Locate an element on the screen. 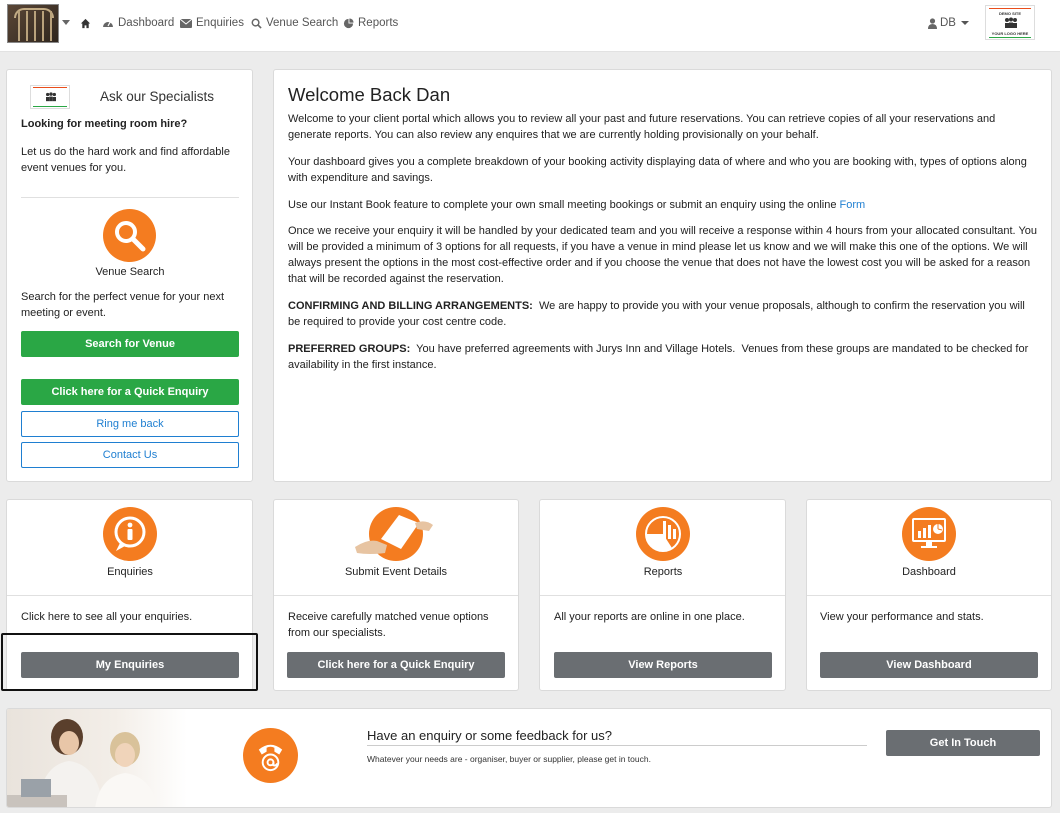 This screenshot has height=813, width=1060. ring-me-back-button: Ring me back is located at coordinates (130, 424).